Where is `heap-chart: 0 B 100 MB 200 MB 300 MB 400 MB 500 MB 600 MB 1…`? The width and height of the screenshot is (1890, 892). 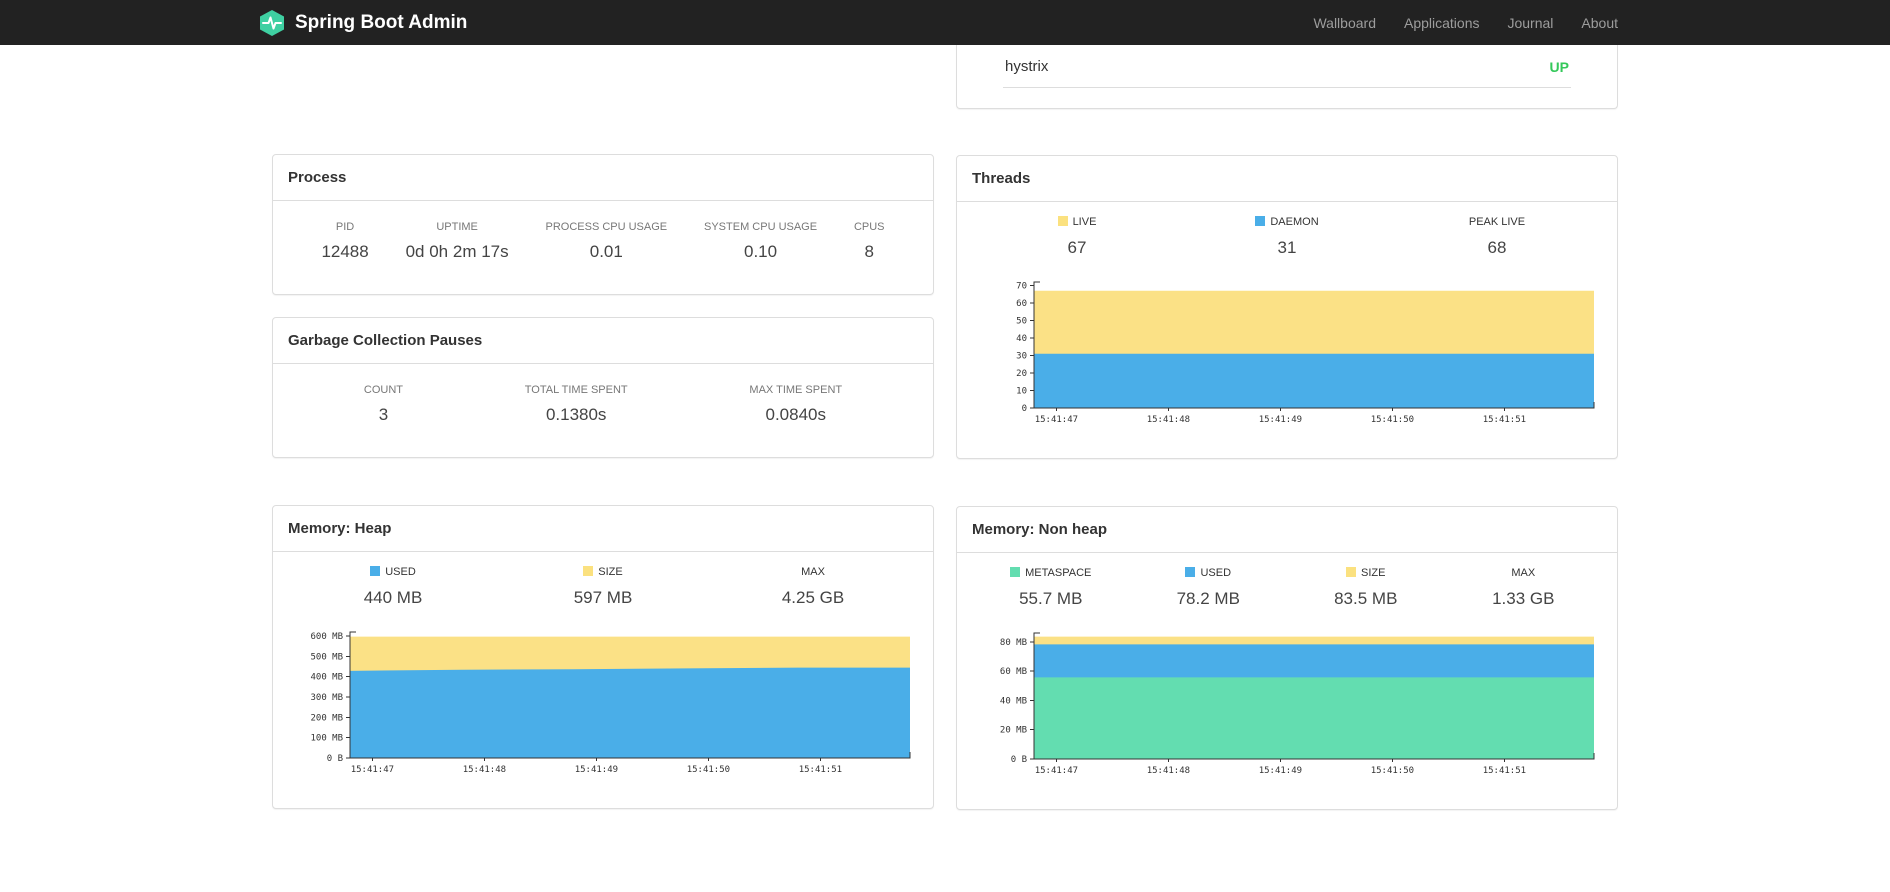 heap-chart: 0 B 100 MB 200 MB 300 MB 400 MB 500 MB 600 MB 1… is located at coordinates (610, 703).